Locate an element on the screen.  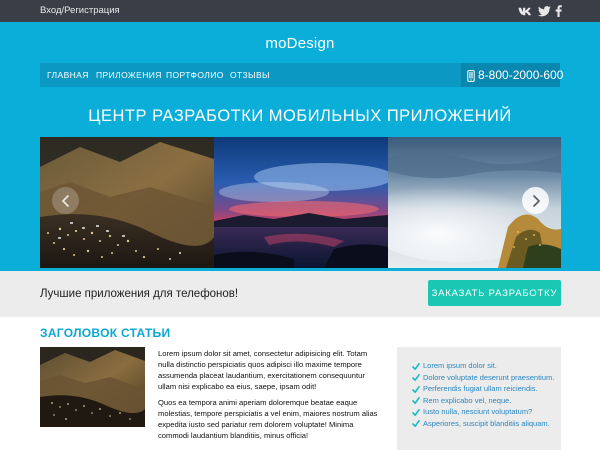
mountain-town-thumbnail is located at coordinates (92, 387).